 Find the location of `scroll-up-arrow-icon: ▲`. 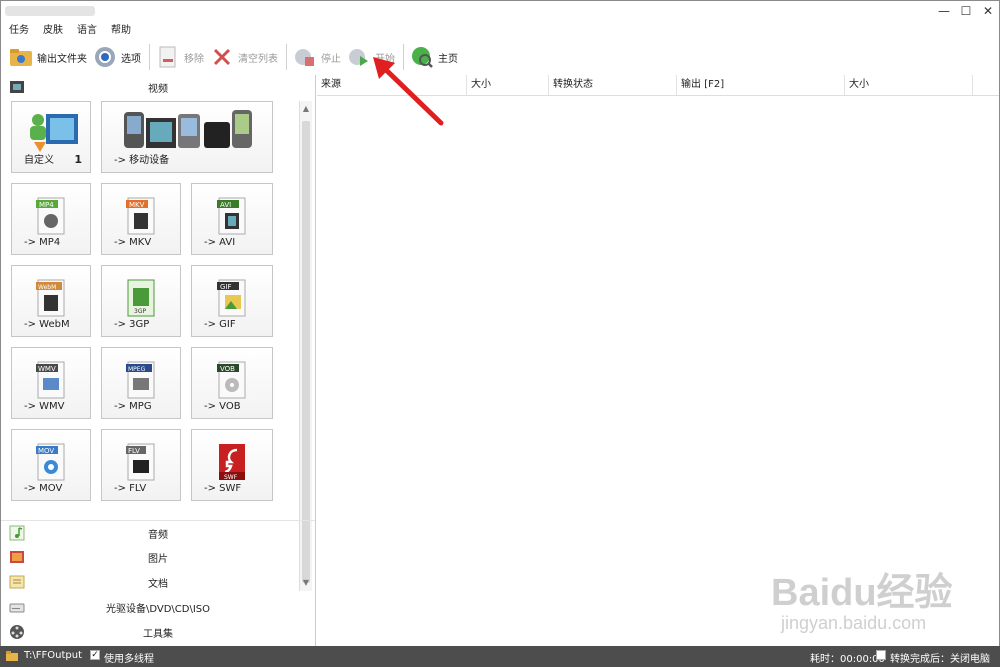

scroll-up-arrow-icon: ▲ is located at coordinates (306, 109).